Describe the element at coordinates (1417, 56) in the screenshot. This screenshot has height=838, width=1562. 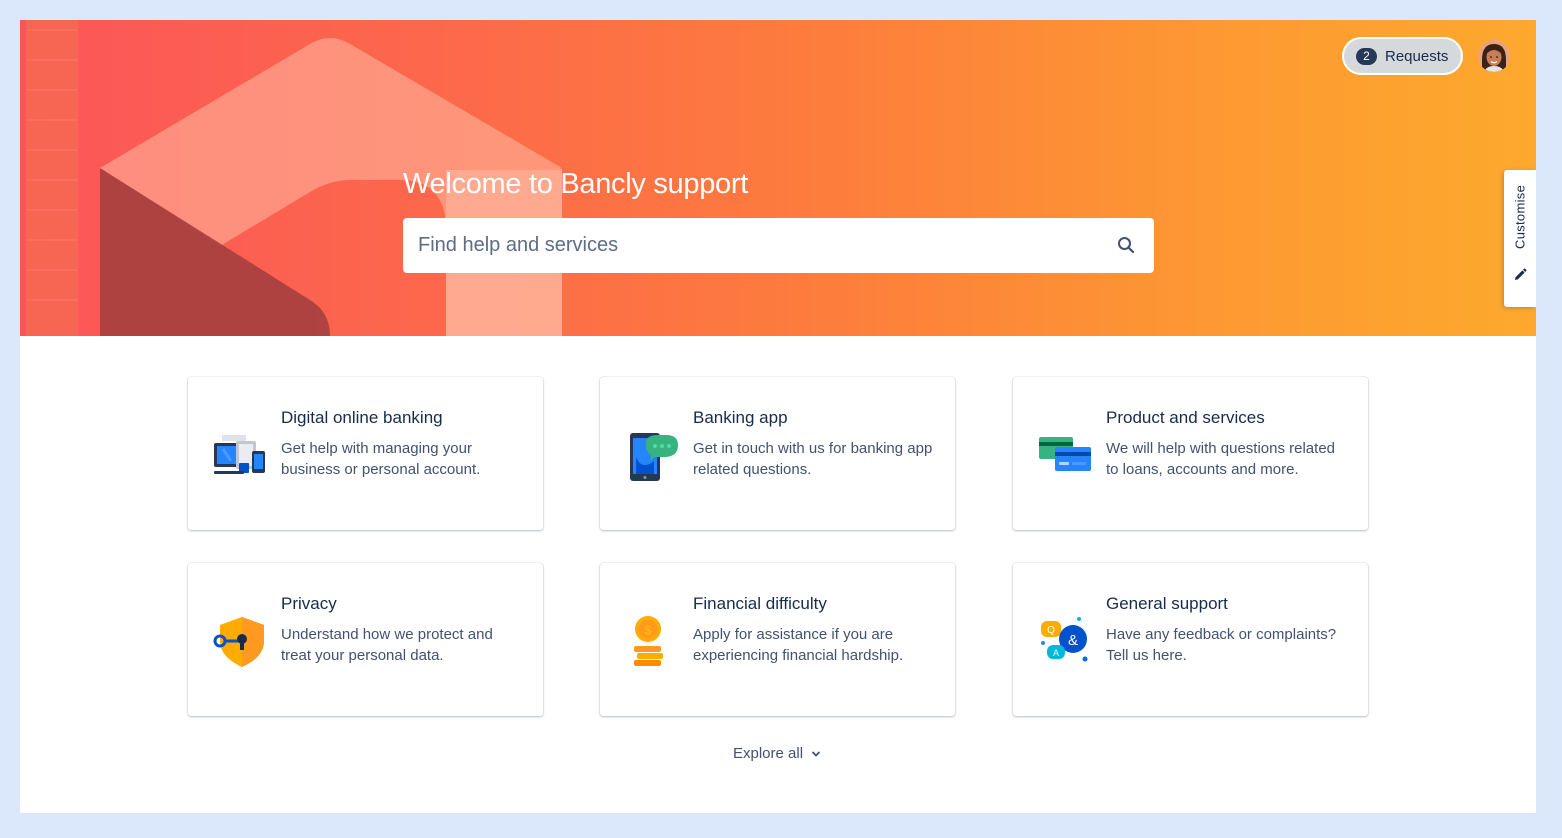
I see `requests-label: Requests` at that location.